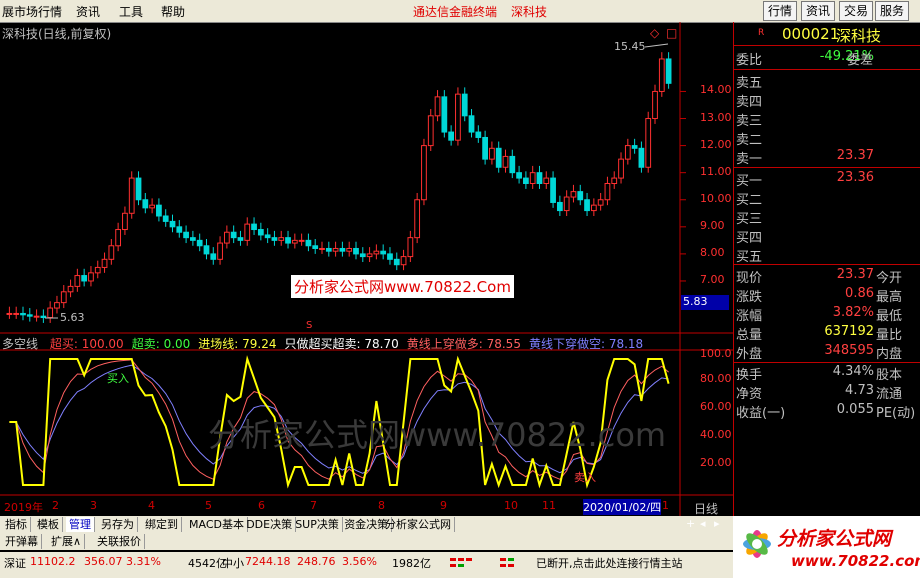  I want to click on indicator-tab: DDE决策, so click(270, 524).